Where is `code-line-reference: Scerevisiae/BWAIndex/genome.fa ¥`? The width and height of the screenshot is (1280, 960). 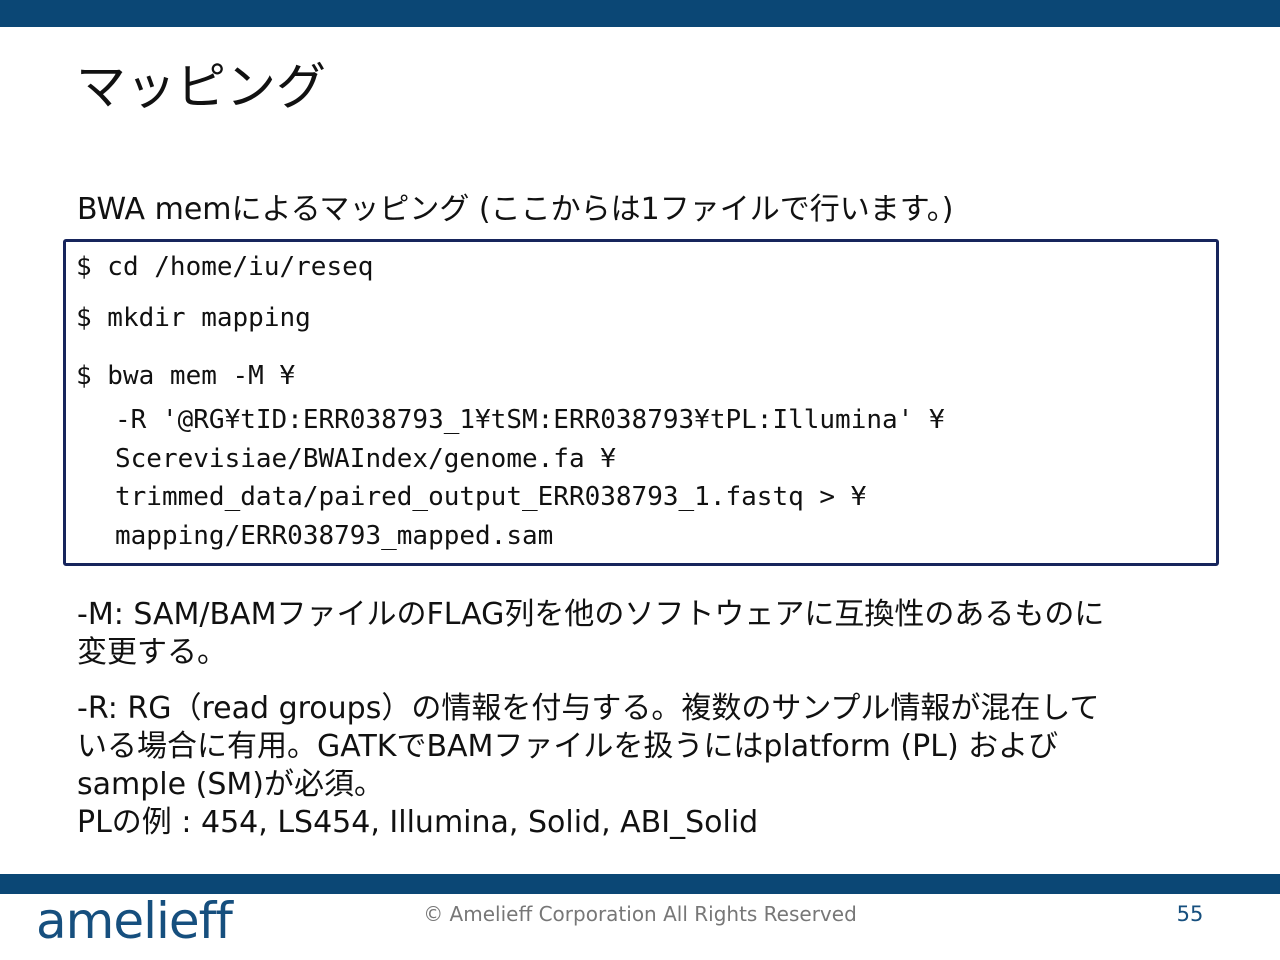
code-line-reference: Scerevisiae/BWAIndex/genome.fa ¥ is located at coordinates (365, 459).